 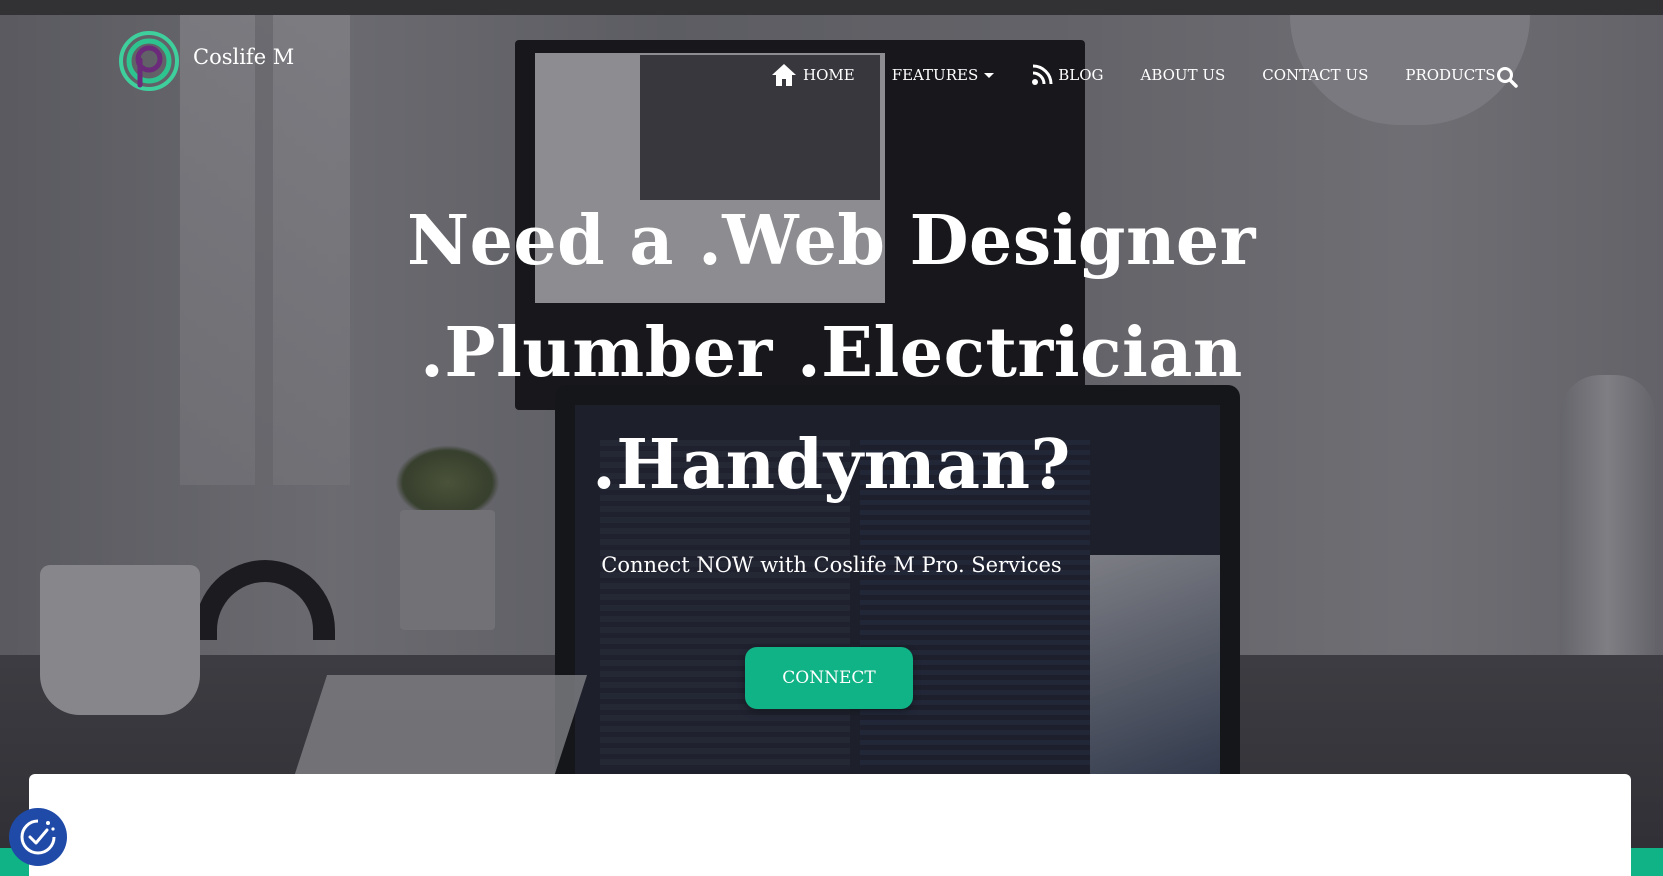 I want to click on nav-features-label: FEATURES, so click(x=935, y=75).